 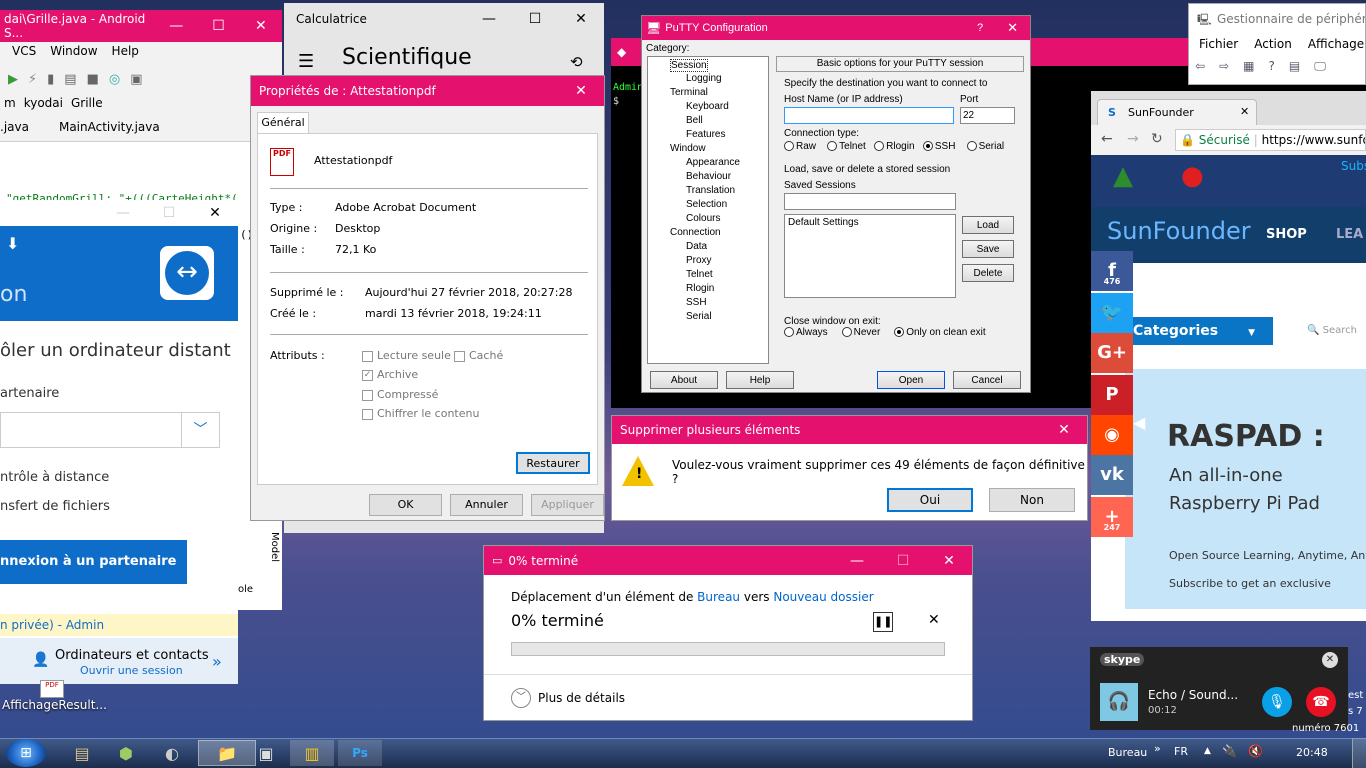 I want to click on tree-bell: Bell, so click(x=694, y=120).